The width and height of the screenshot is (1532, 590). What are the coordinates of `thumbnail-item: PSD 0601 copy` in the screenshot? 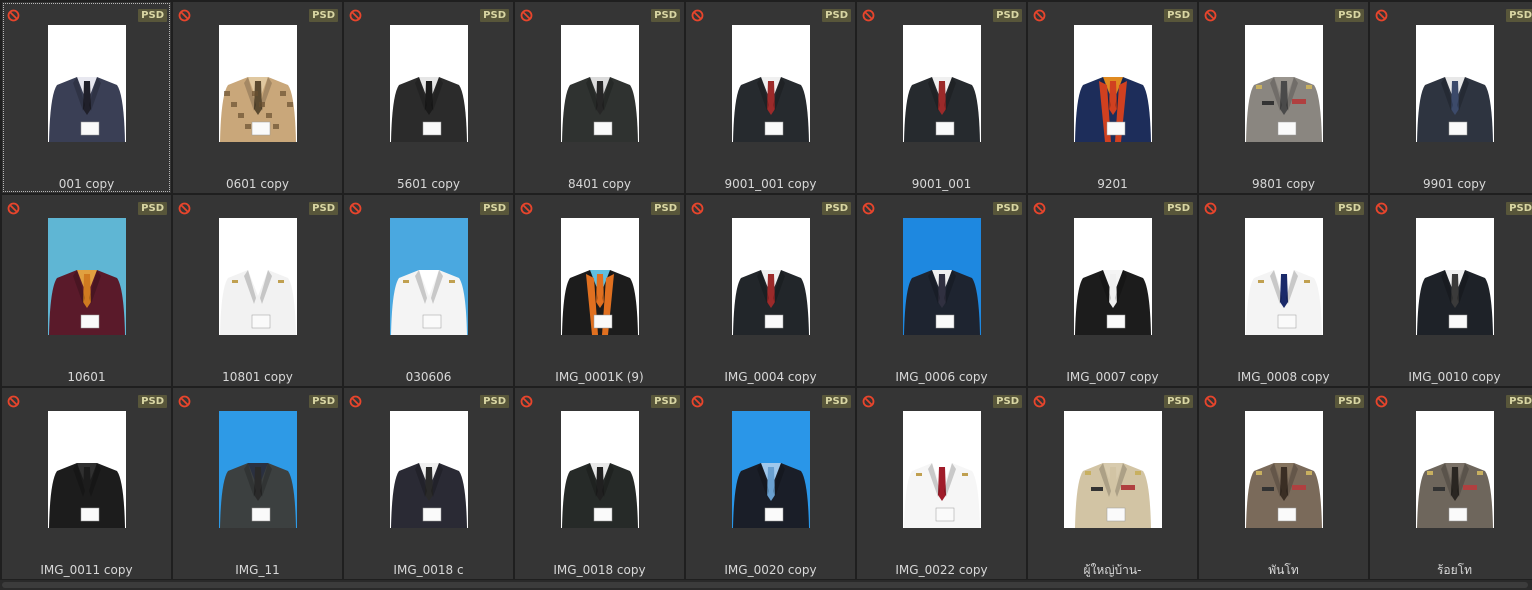 It's located at (257, 97).